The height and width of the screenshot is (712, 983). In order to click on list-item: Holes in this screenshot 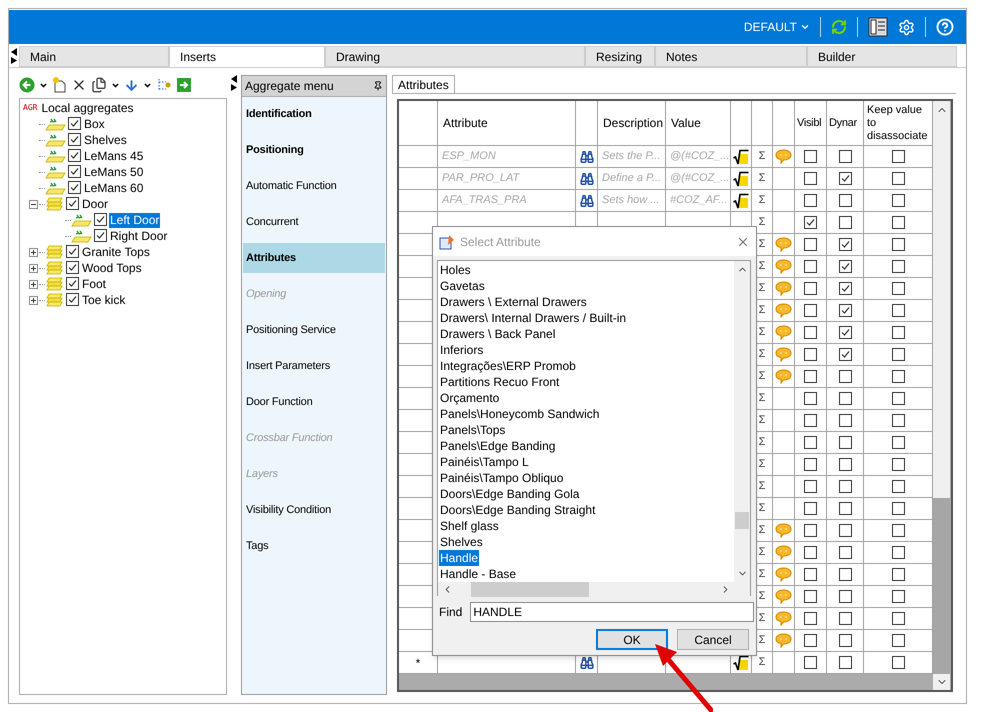, I will do `click(455, 270)`.